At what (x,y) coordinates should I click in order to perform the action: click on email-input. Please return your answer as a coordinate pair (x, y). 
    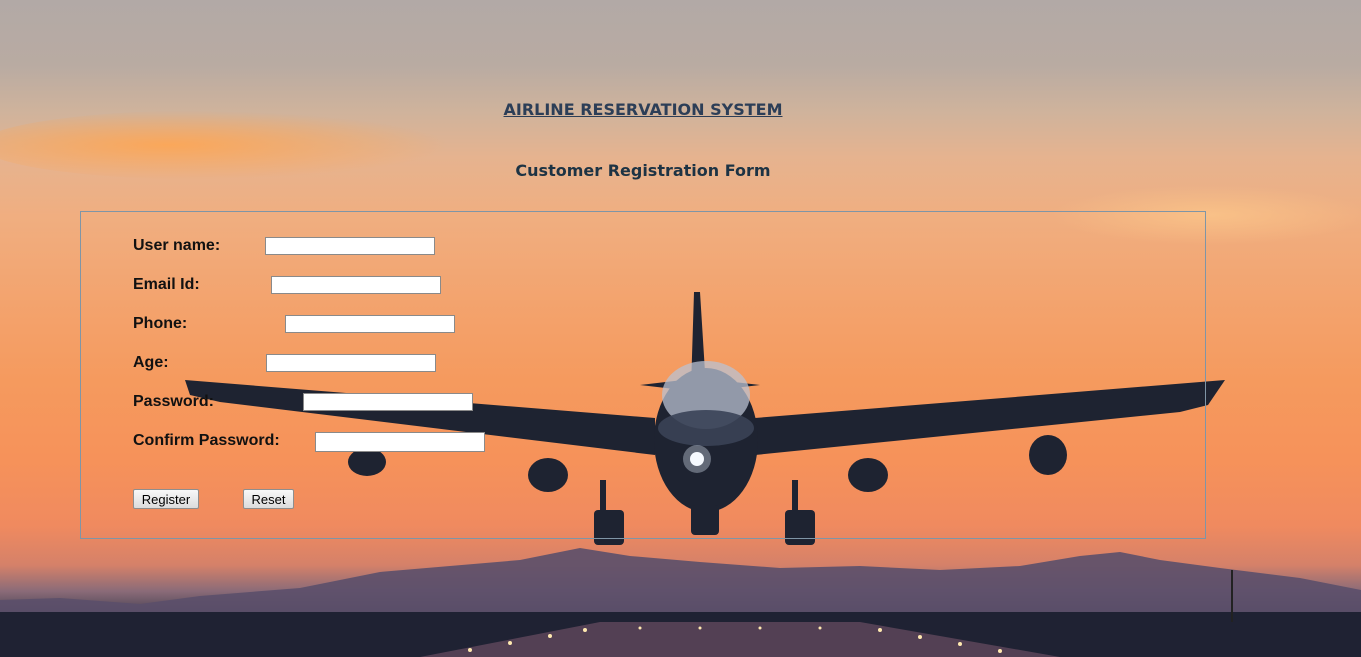
    Looking at the image, I should click on (356, 285).